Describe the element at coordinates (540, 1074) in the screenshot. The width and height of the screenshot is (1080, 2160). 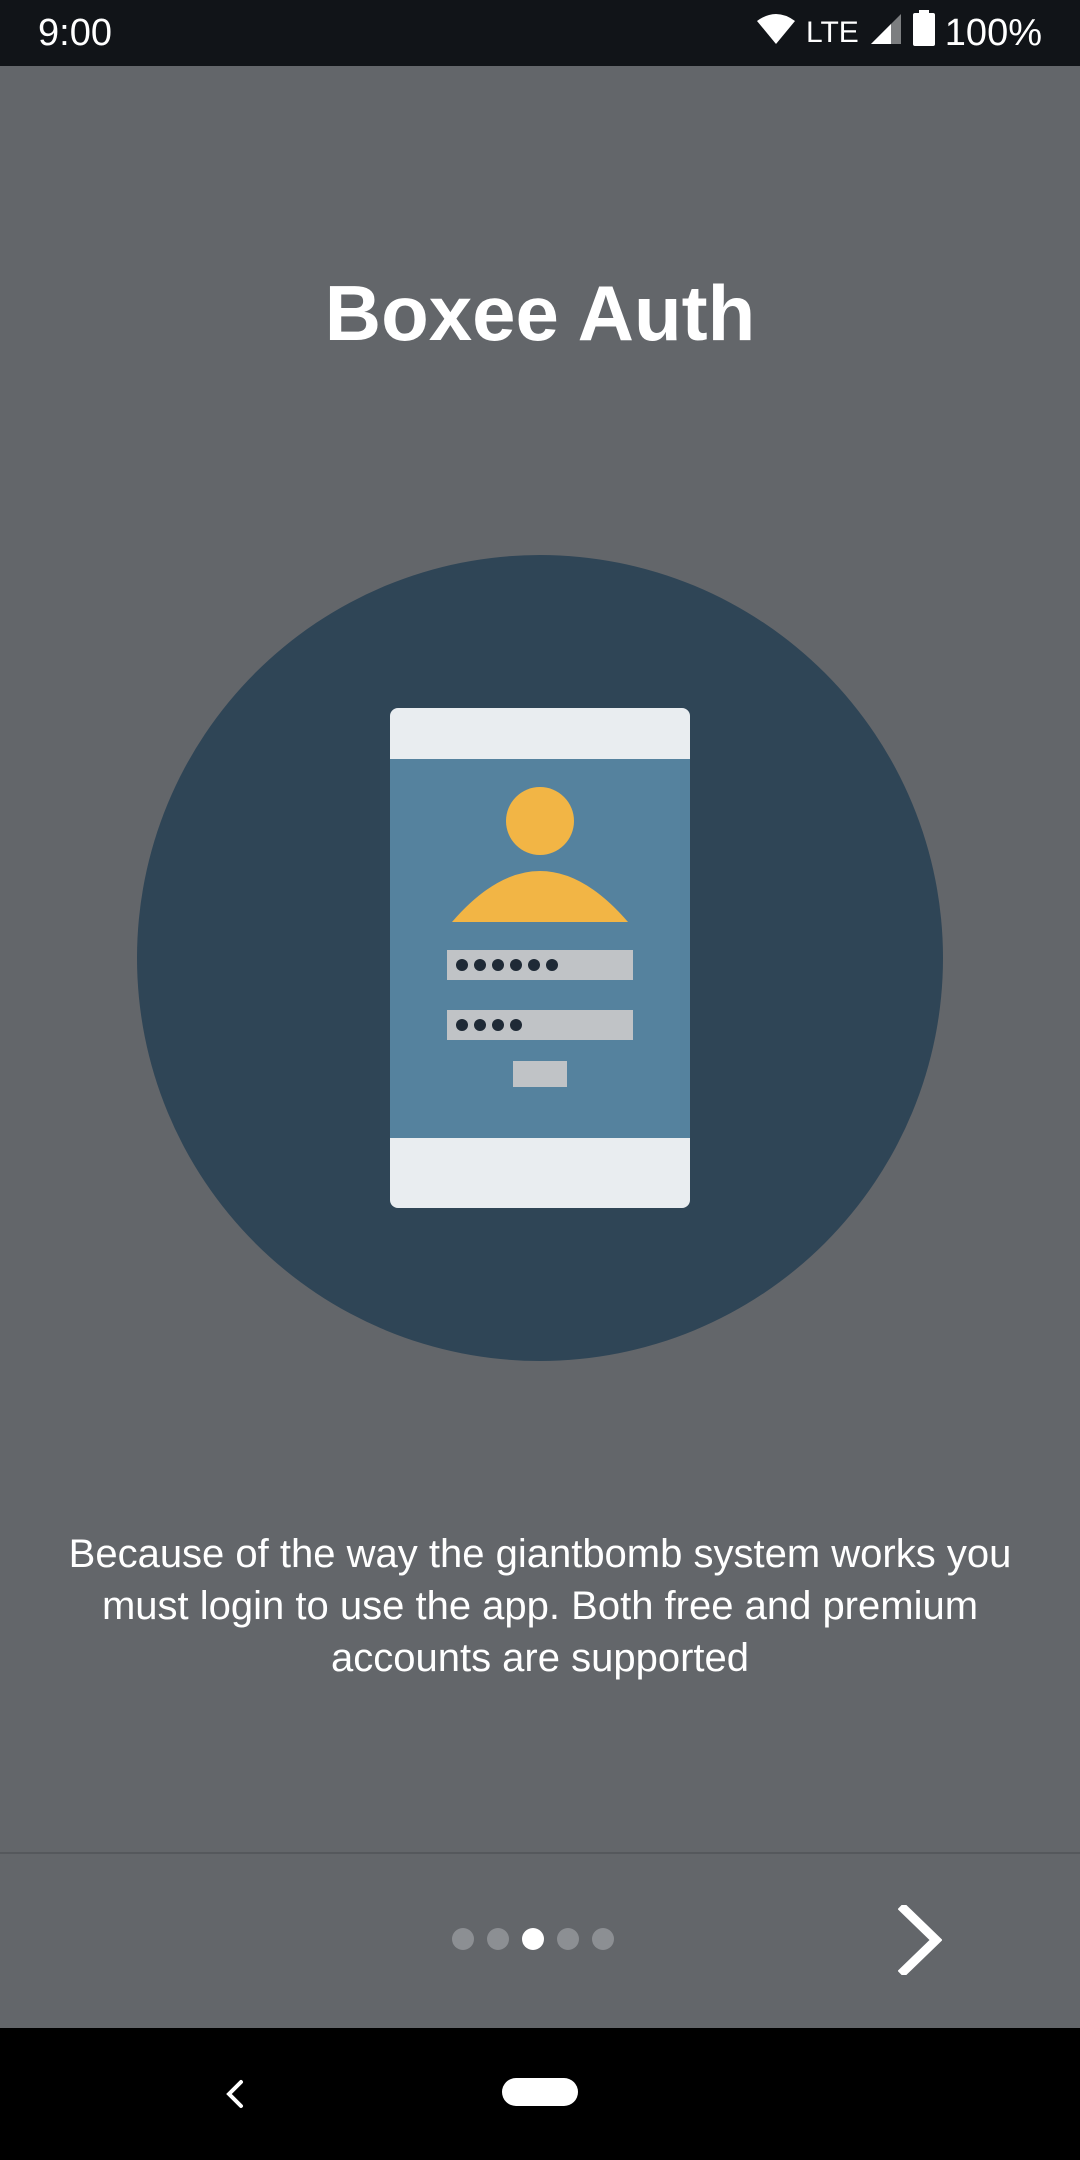
I see `login-button-shape` at that location.